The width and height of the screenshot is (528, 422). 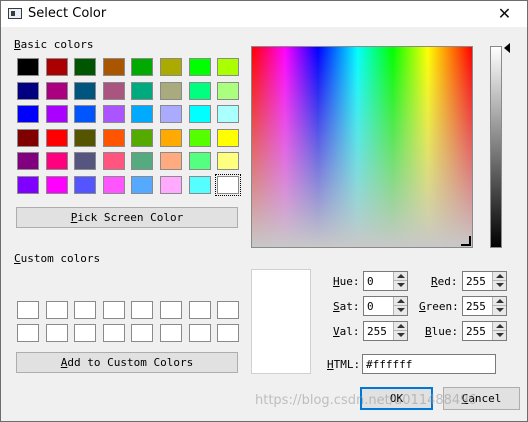 What do you see at coordinates (370, 306) in the screenshot?
I see `sat-value: 0` at bounding box center [370, 306].